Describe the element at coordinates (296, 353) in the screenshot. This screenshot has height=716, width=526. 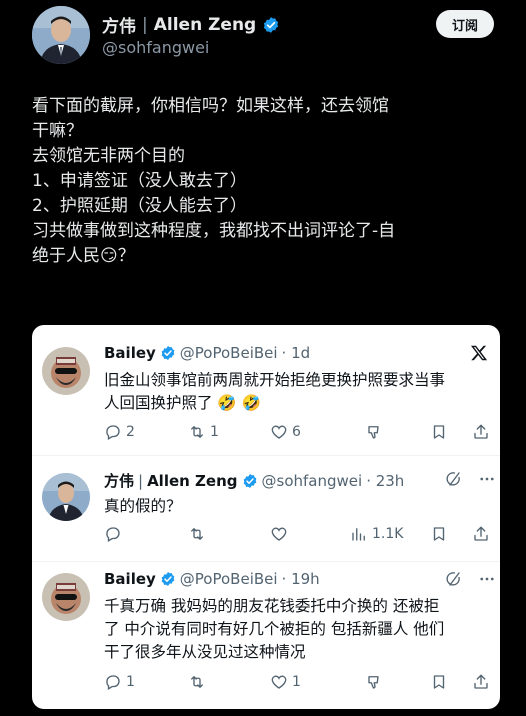
I see `reply-time: · 1d` at that location.